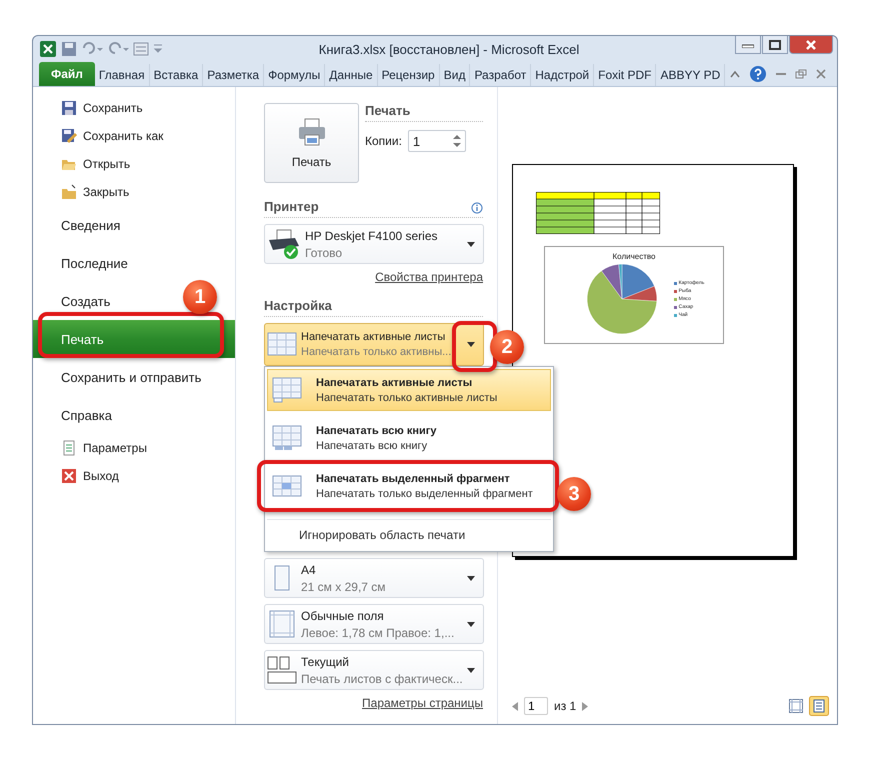 This screenshot has width=872, height=758. I want to click on section-heading: Принтер, so click(291, 207).